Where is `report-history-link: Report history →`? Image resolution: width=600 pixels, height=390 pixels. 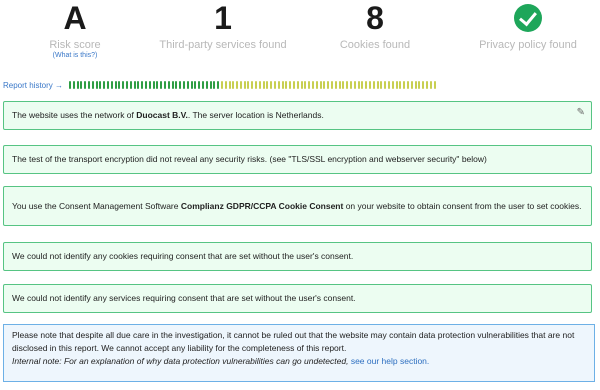
report-history-link: Report history → is located at coordinates (33, 85).